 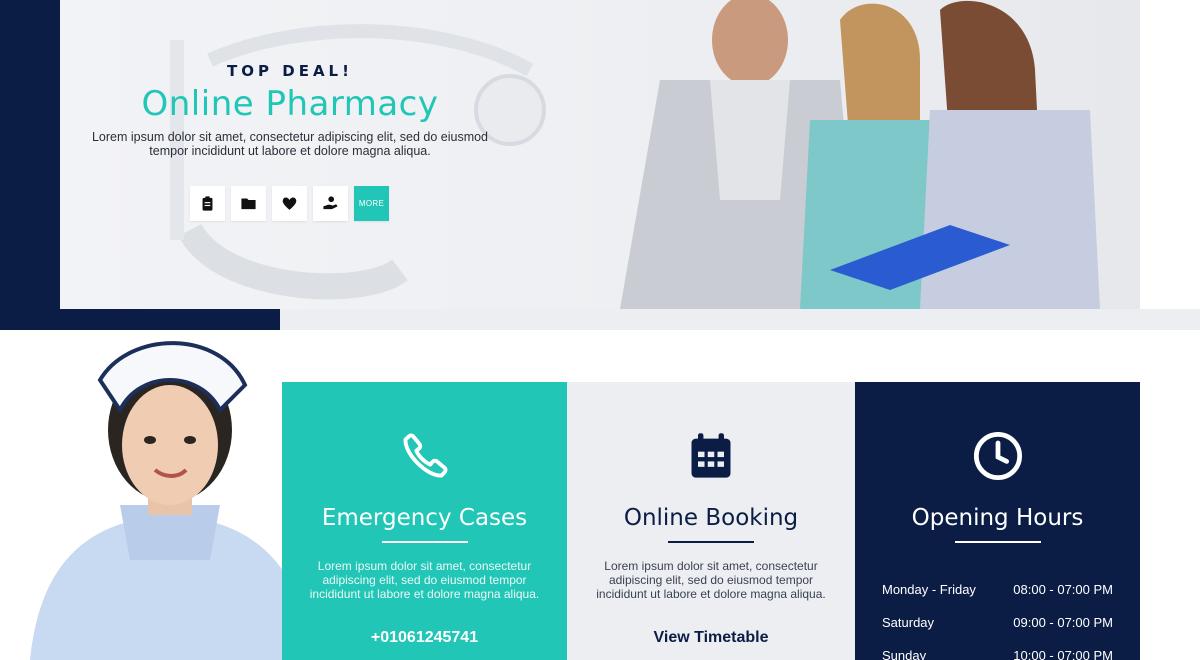 I want to click on phone-icon, so click(x=424, y=458).